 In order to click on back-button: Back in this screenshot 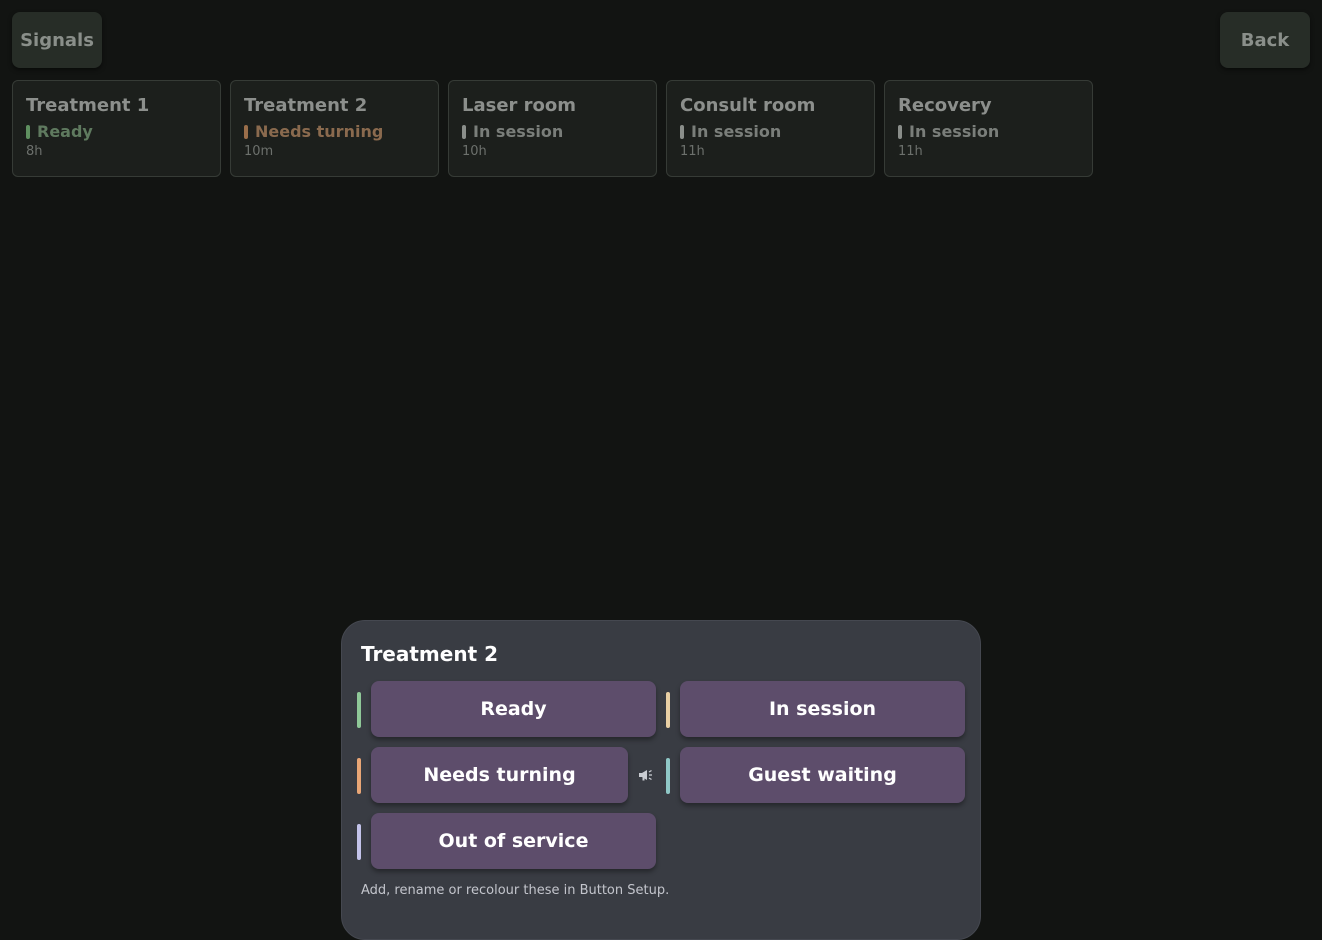, I will do `click(1265, 40)`.